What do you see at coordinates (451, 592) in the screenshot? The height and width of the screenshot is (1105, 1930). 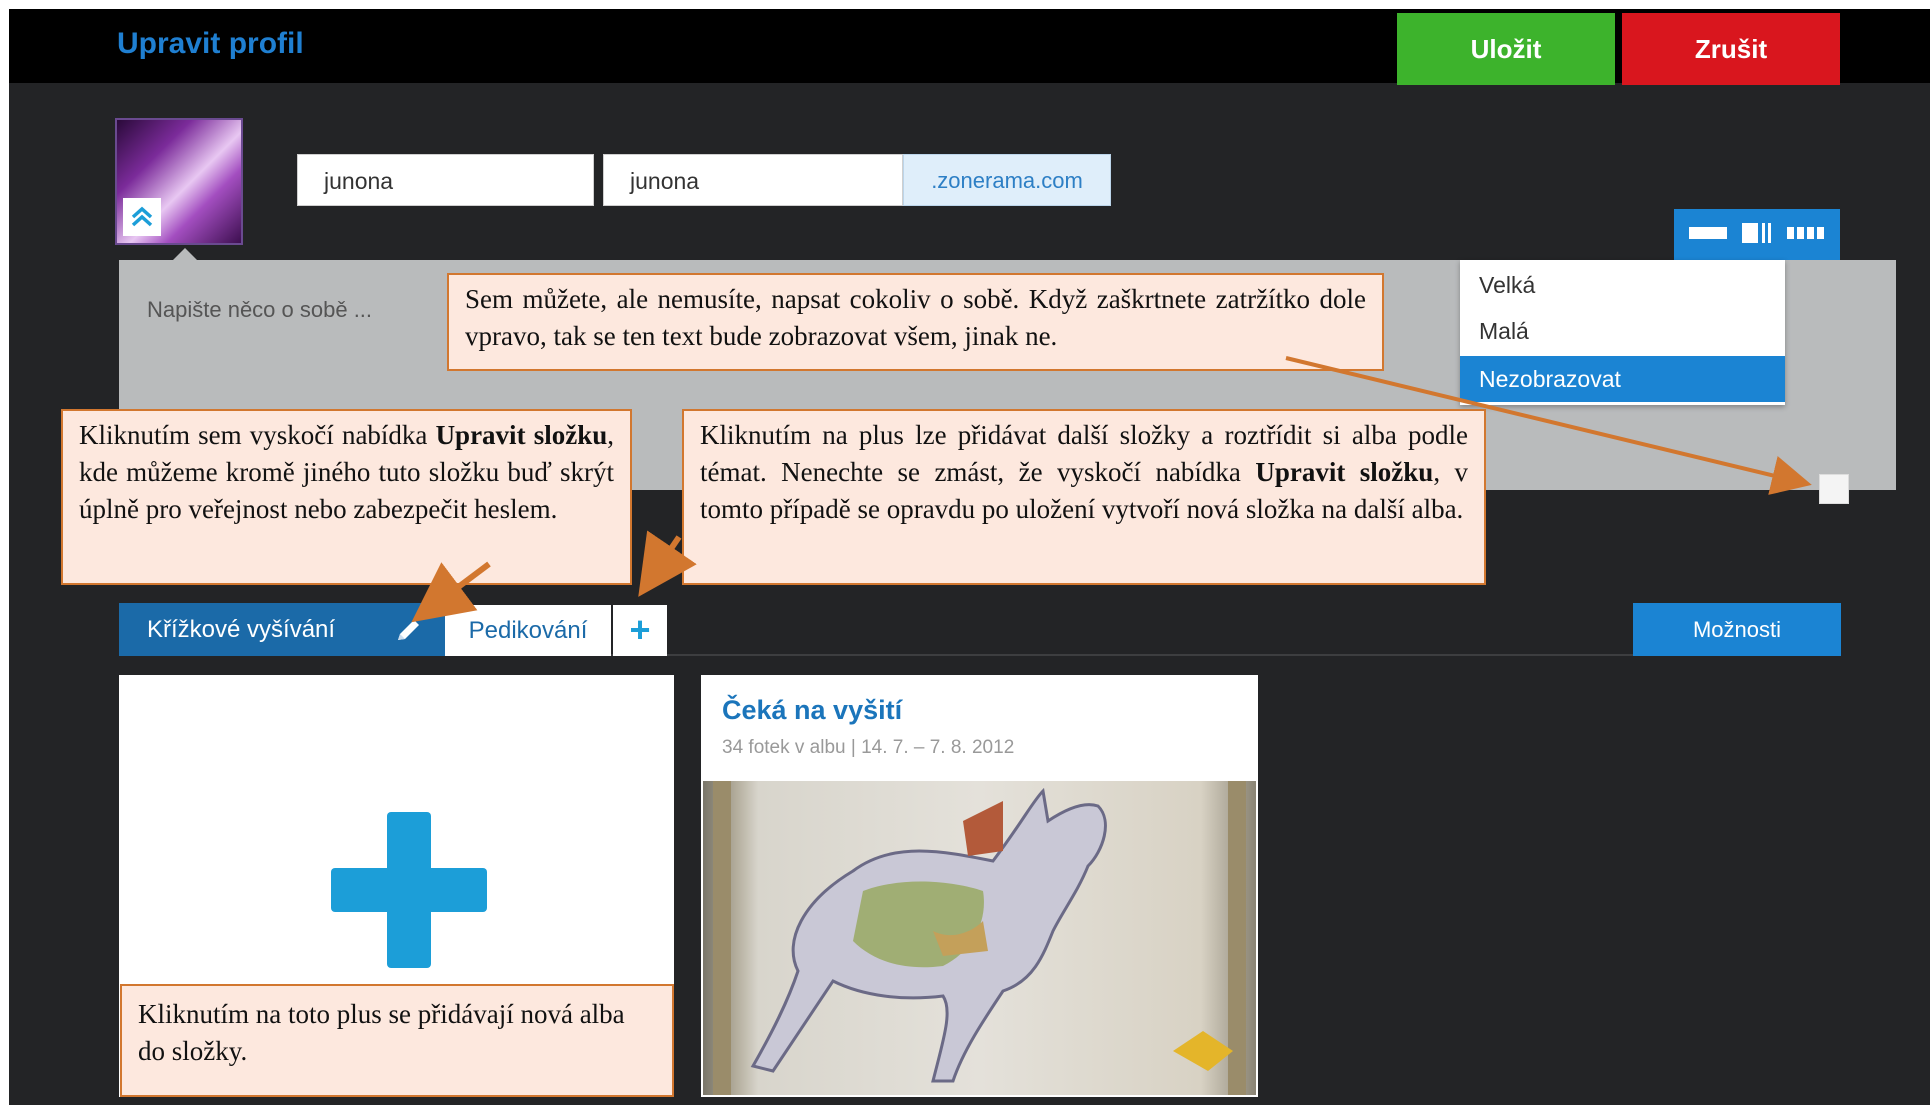 I see `arrow-to-pencil` at bounding box center [451, 592].